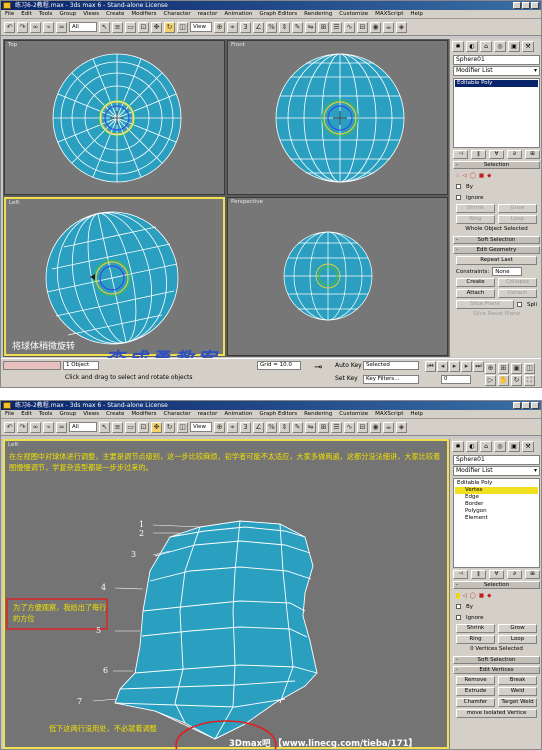 This screenshot has height=750, width=542. I want to click on prev-frame-icon: ◂, so click(442, 366).